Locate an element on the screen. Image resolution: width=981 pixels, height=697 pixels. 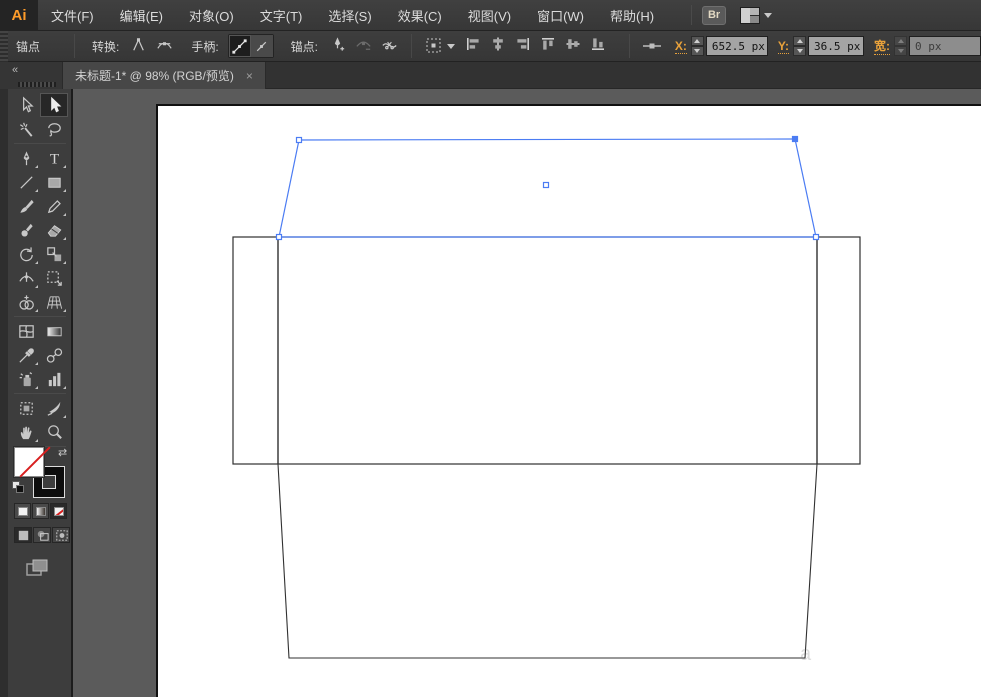
show-handles-icon is located at coordinates (239, 46).